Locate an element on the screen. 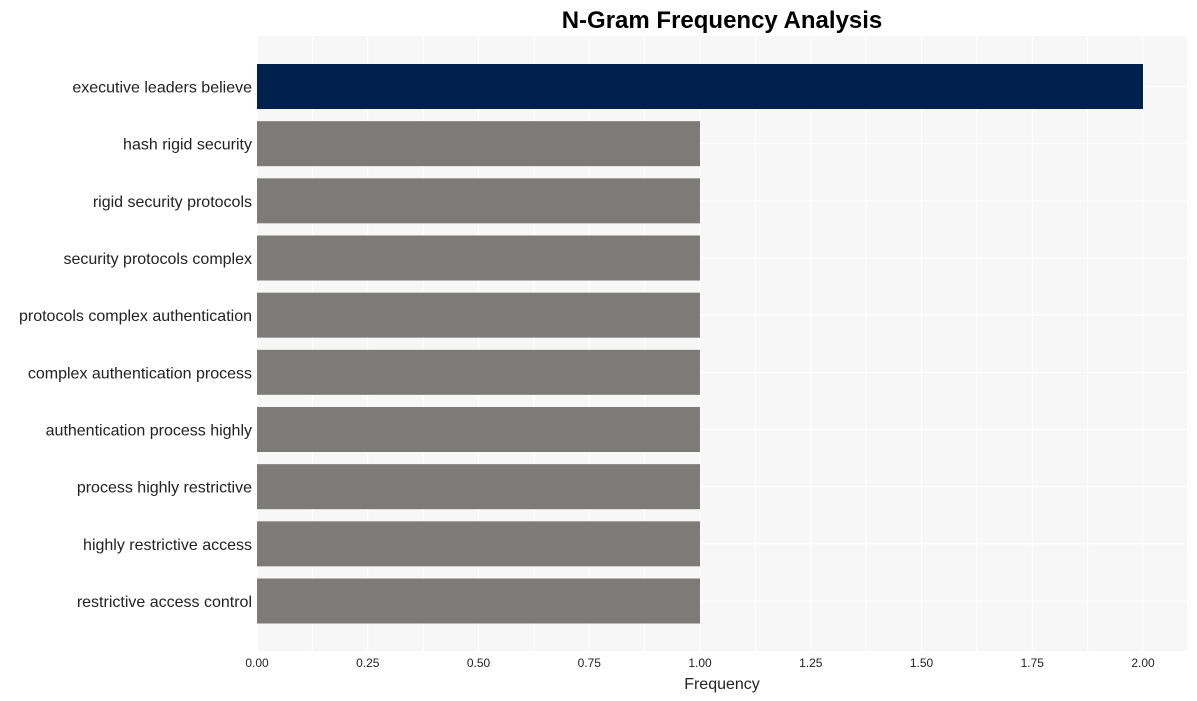  chart-title: N-Gram Frequency Analysis is located at coordinates (722, 20).